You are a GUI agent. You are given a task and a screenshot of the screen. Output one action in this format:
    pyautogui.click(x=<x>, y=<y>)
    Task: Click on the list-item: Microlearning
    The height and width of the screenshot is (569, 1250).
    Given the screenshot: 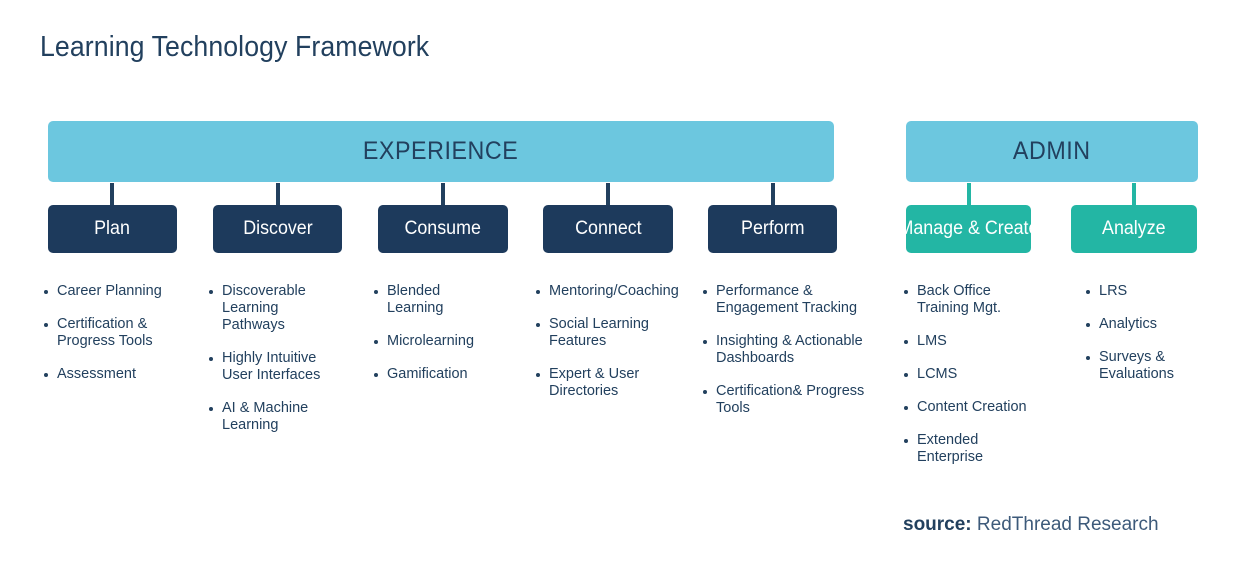 What is the action you would take?
    pyautogui.click(x=433, y=341)
    